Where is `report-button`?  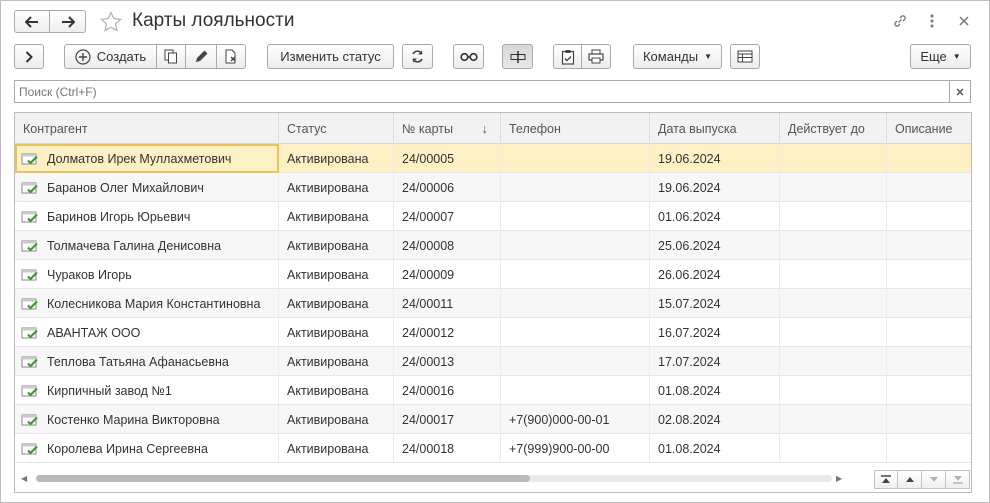 report-button is located at coordinates (567, 56).